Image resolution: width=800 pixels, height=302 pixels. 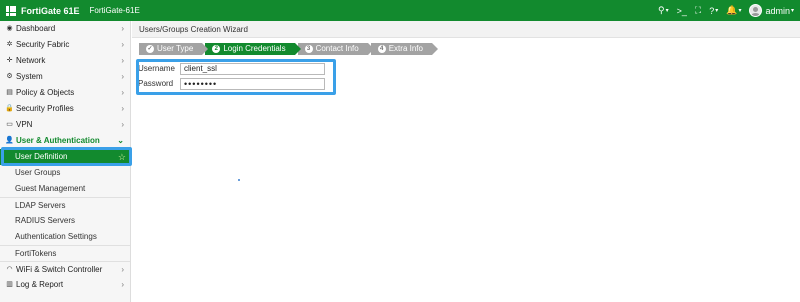 I want to click on sidebar-subitem-label: Guest Management, so click(x=50, y=188).